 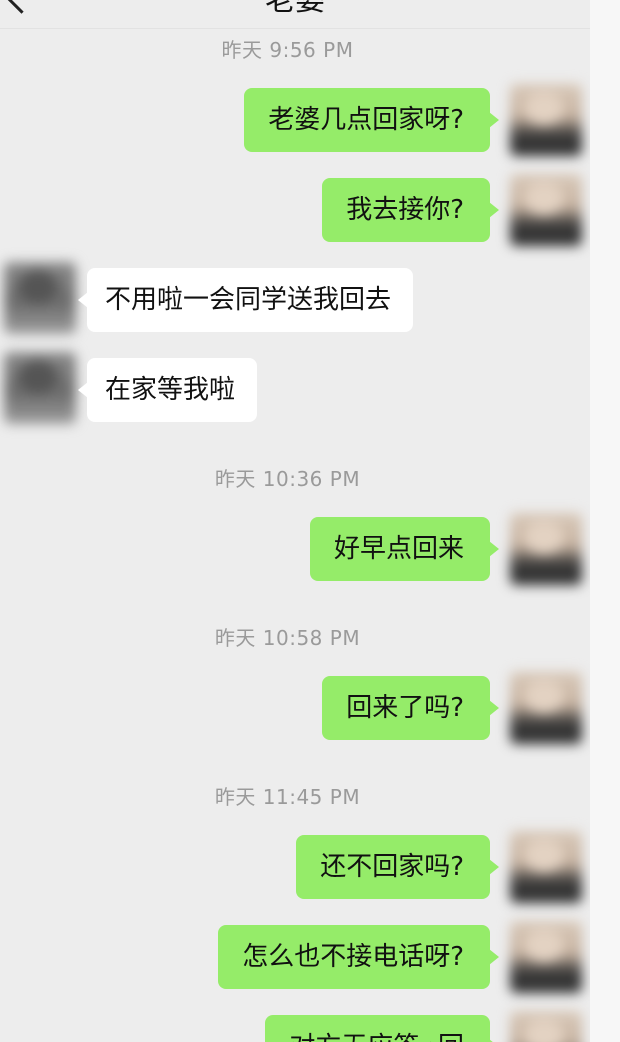 I want to click on sent-message-bubble: 好早点回来, so click(x=404, y=549).